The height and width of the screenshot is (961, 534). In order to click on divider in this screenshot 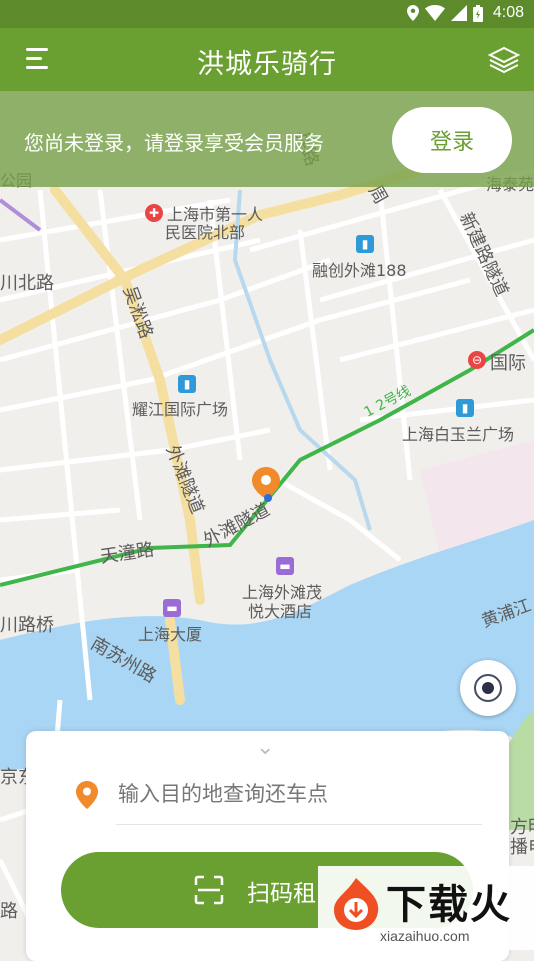, I will do `click(299, 824)`.